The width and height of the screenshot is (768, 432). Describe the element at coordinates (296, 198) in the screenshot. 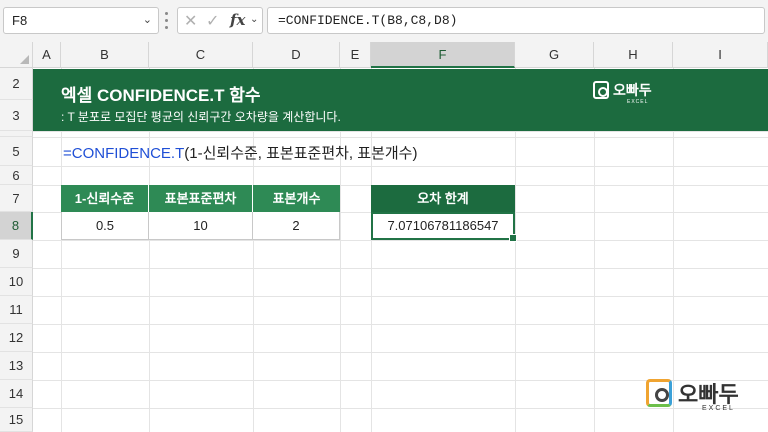

I see `table-header-size: 표본개수` at that location.